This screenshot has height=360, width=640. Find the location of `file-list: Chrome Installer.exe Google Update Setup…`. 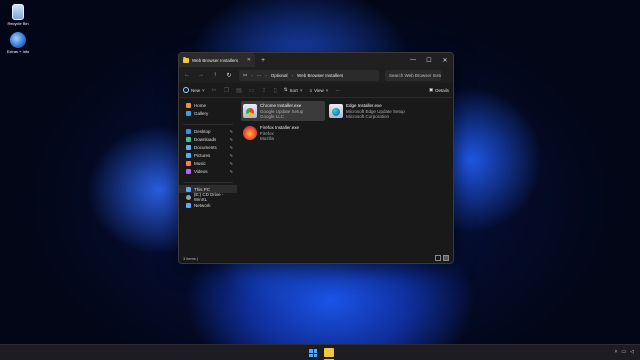

file-list: Chrome Installer.exe Google Update Setup… is located at coordinates (345, 176).